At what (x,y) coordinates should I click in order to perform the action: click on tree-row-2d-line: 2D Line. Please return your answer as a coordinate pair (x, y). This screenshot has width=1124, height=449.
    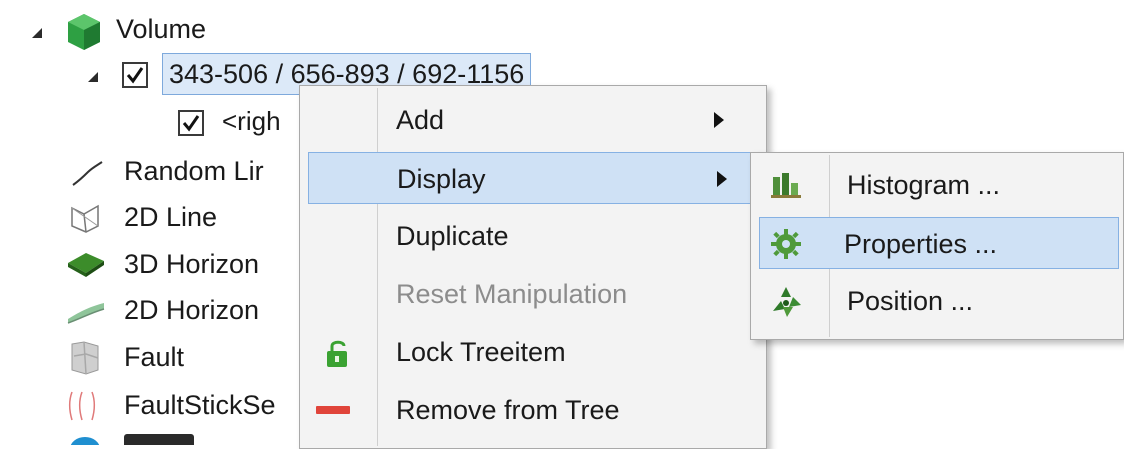
    Looking at the image, I should click on (155, 218).